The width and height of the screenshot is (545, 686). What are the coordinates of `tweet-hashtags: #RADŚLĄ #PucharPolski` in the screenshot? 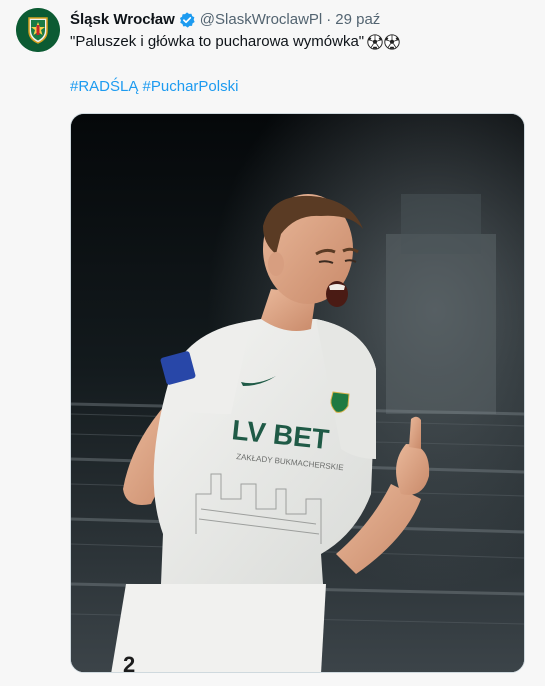 It's located at (154, 87).